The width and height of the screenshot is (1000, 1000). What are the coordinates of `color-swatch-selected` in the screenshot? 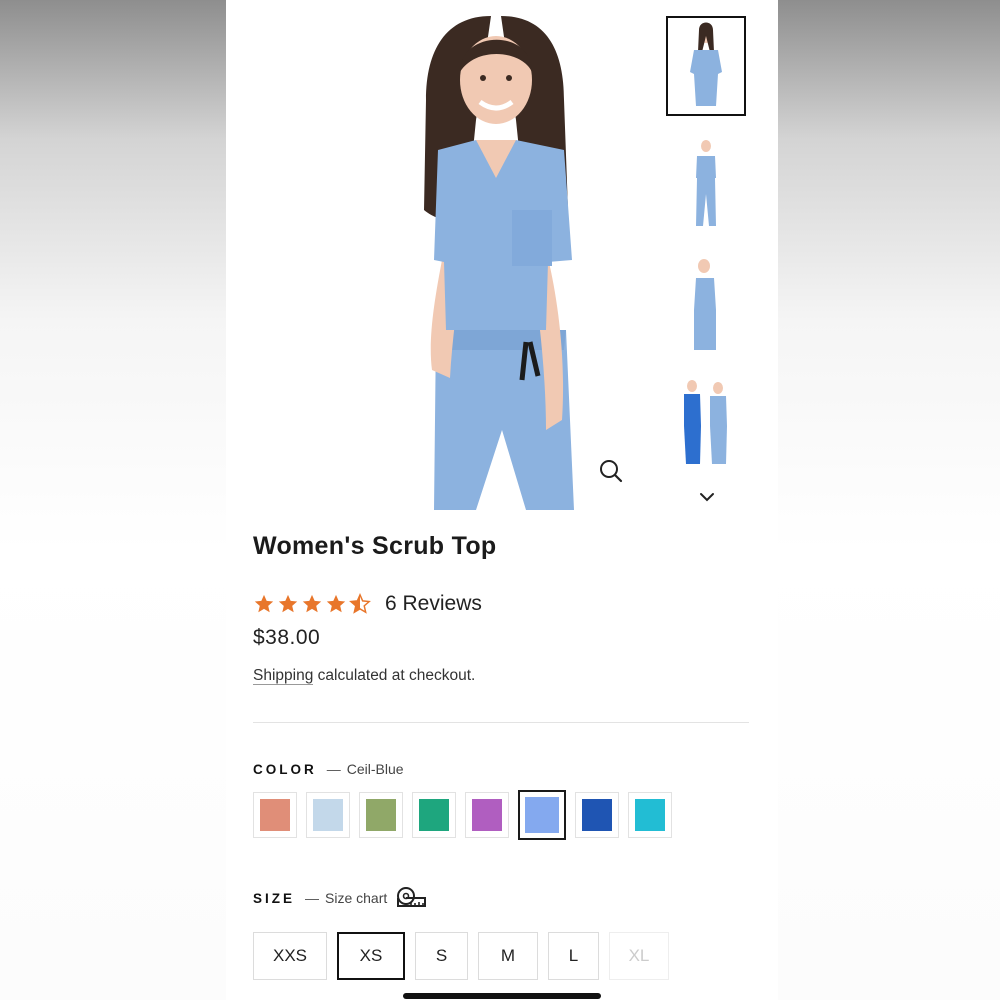 It's located at (542, 815).